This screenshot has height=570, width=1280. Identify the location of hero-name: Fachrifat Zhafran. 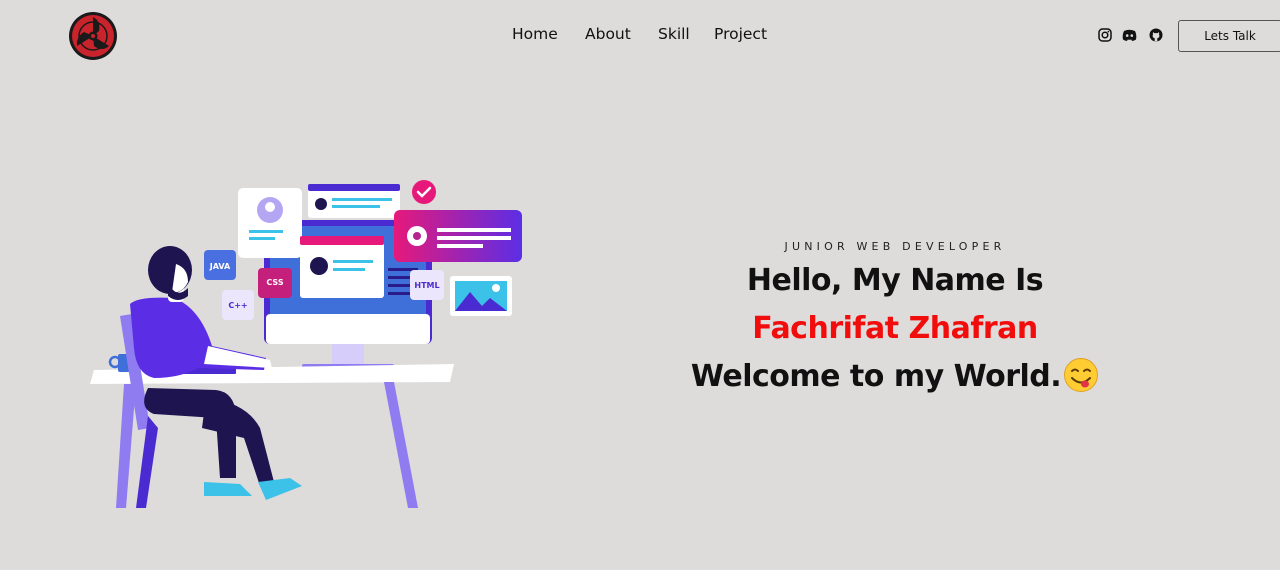
(895, 328).